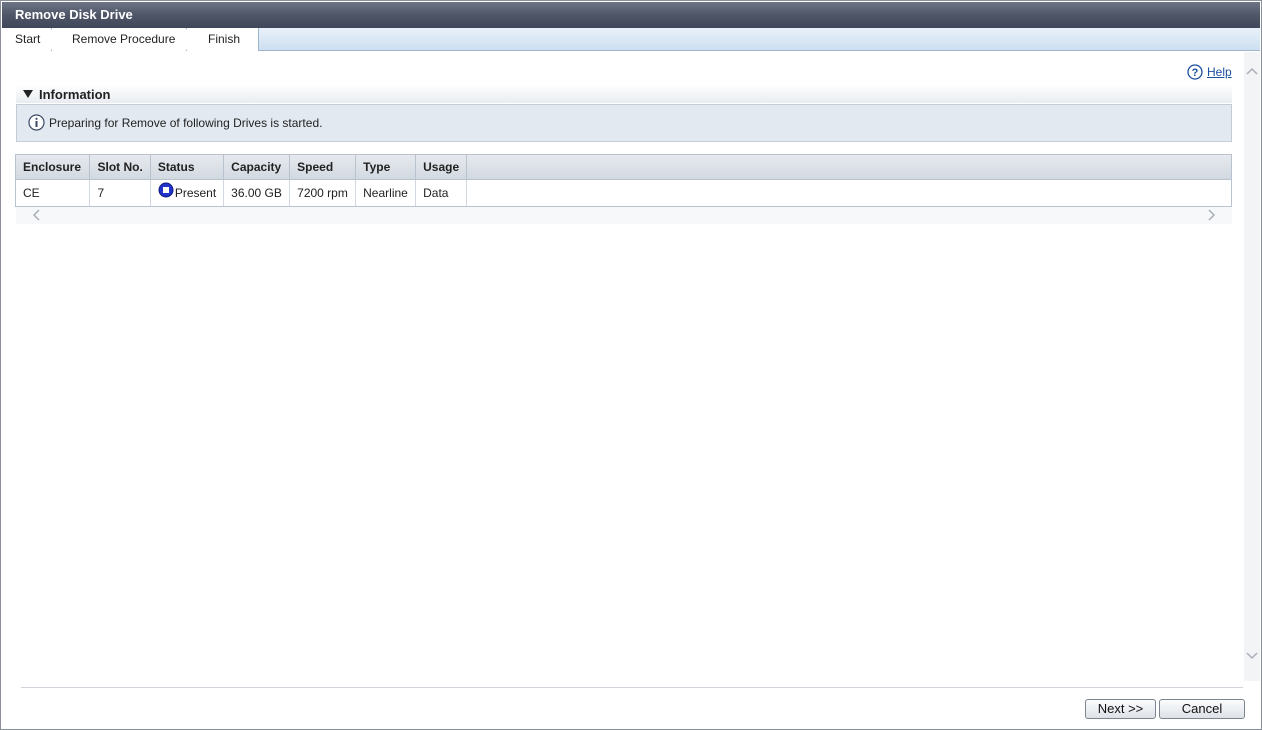 The image size is (1262, 730). I want to click on chevron-left-icon, so click(36, 215).